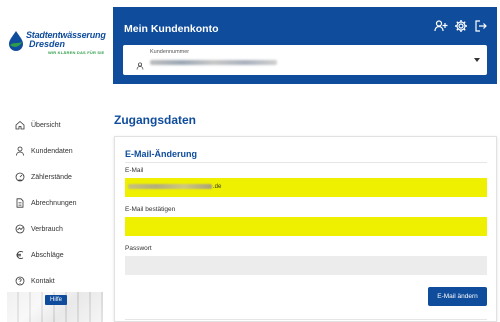 The width and height of the screenshot is (500, 322). Describe the element at coordinates (46, 125) in the screenshot. I see `sidebar-item-label: Übersicht` at that location.